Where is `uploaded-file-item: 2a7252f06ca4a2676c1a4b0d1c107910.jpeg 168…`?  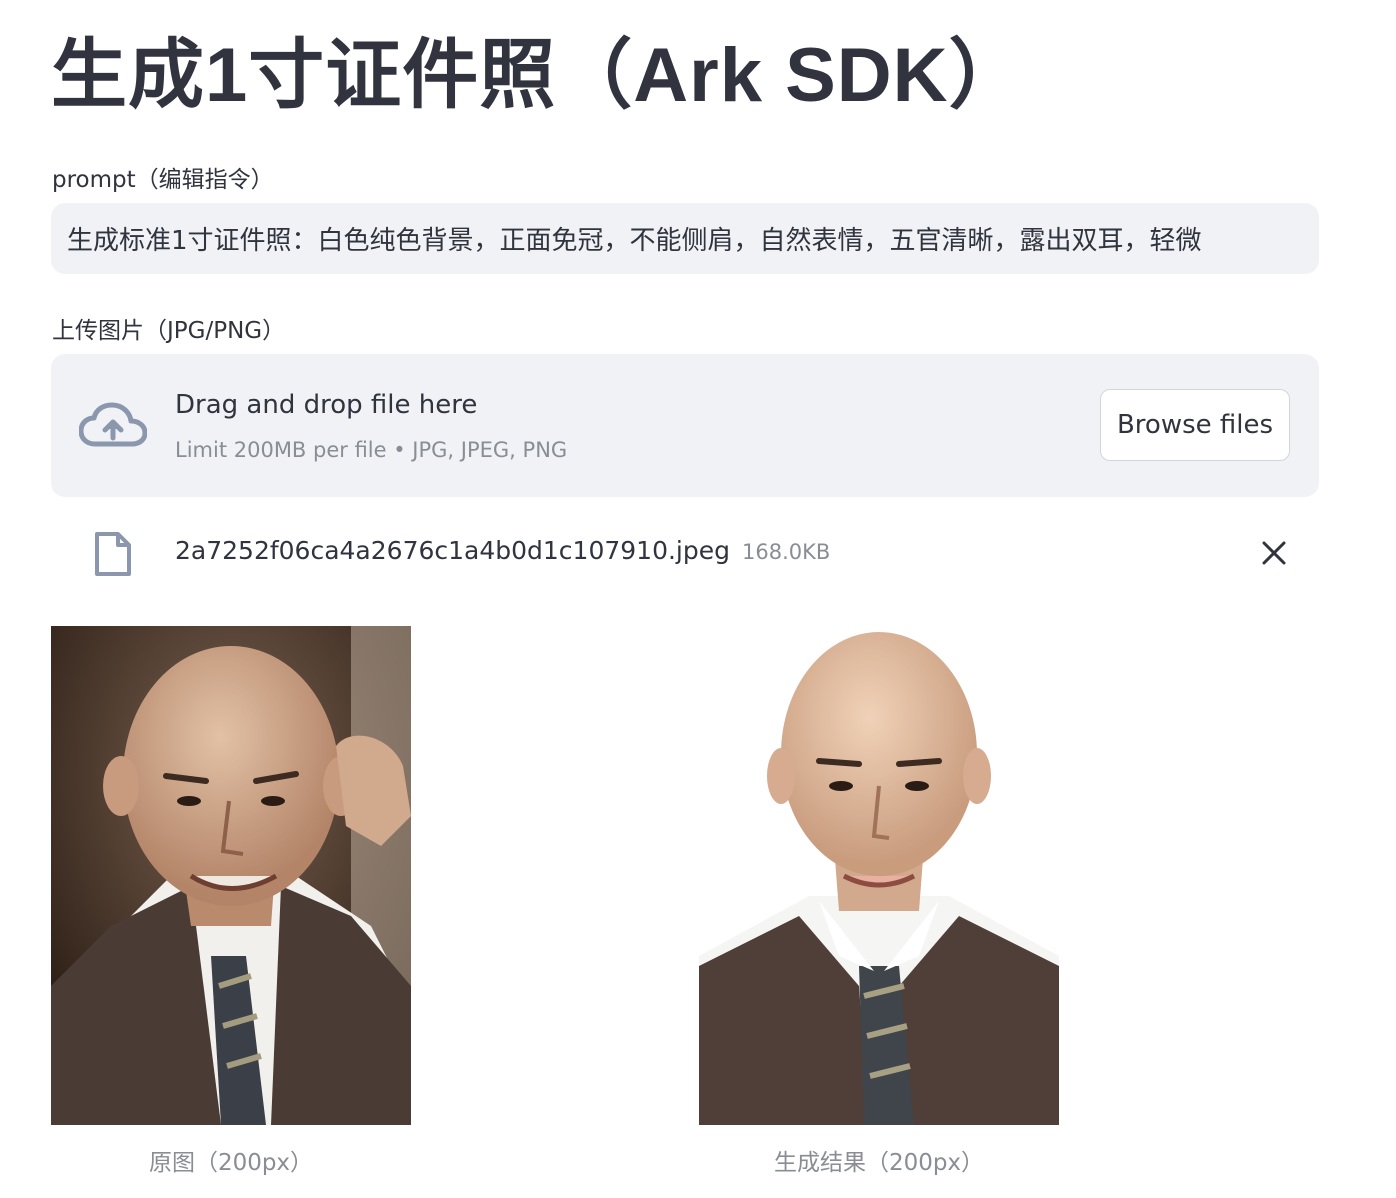
uploaded-file-item: 2a7252f06ca4a2676c1a4b0d1c107910.jpeg 168… is located at coordinates (685, 553).